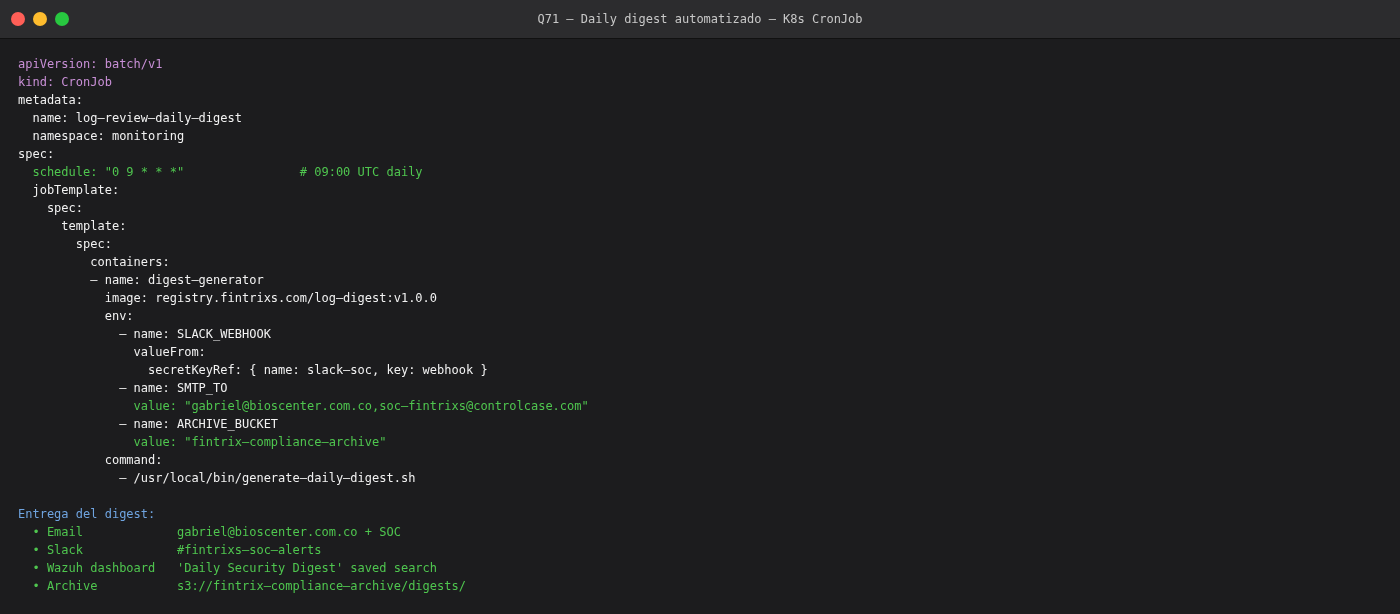  I want to click on section-heading: Entrega del digest:, so click(87, 514).